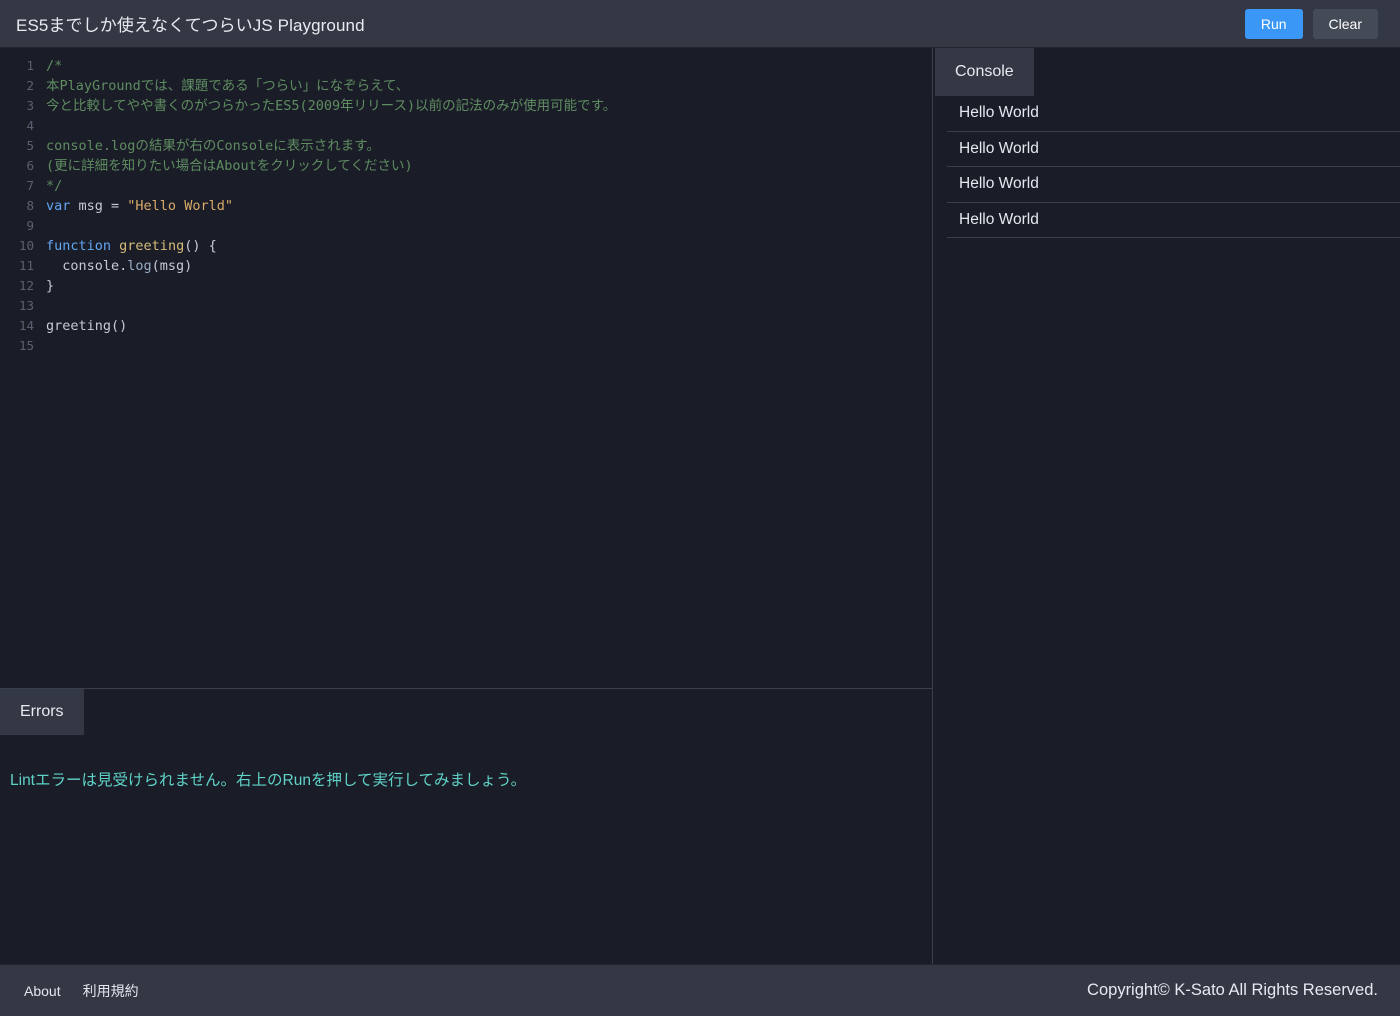 This screenshot has height=1016, width=1400. I want to click on line-content: (更に詳細を知りたい場合はAboutをクリックしてください), so click(226, 166).